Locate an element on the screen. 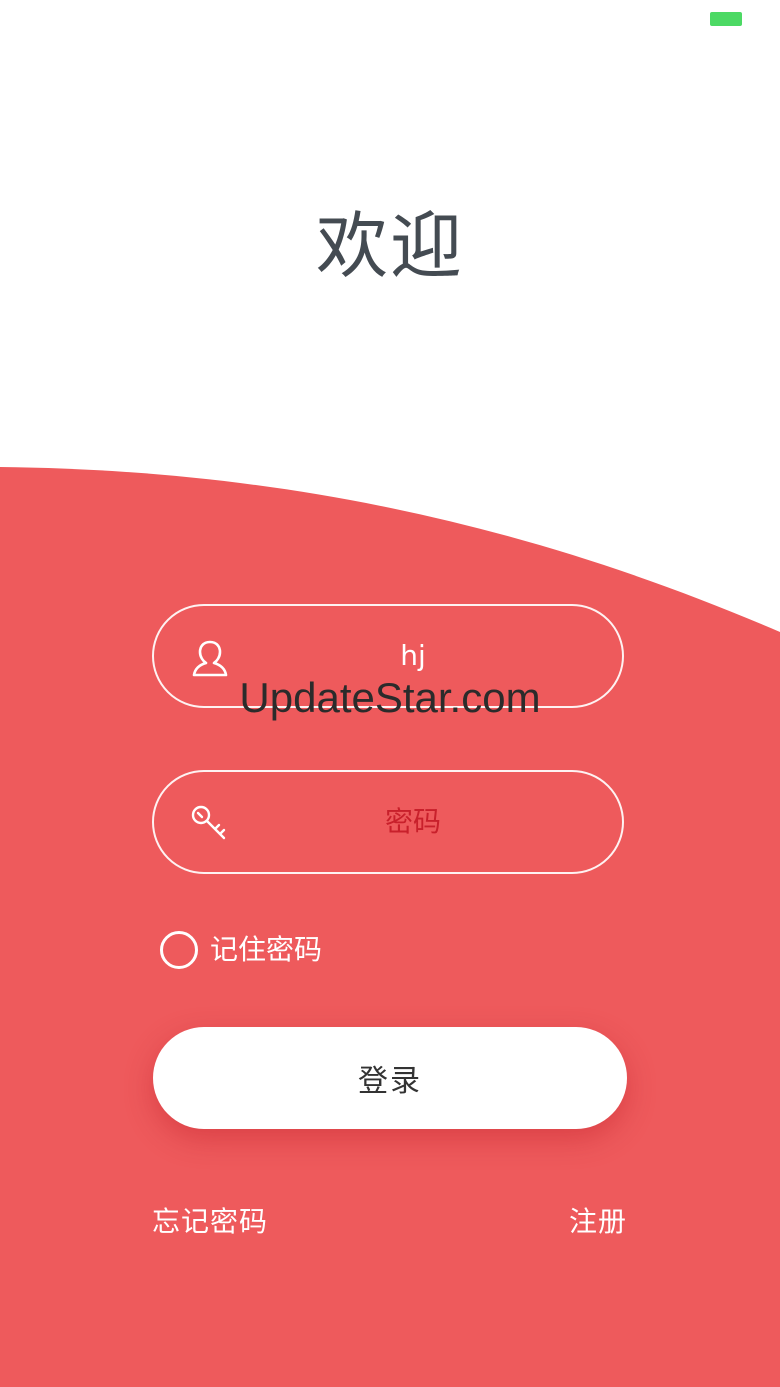  remember-password-toggle: 记住密码 is located at coordinates (241, 950).